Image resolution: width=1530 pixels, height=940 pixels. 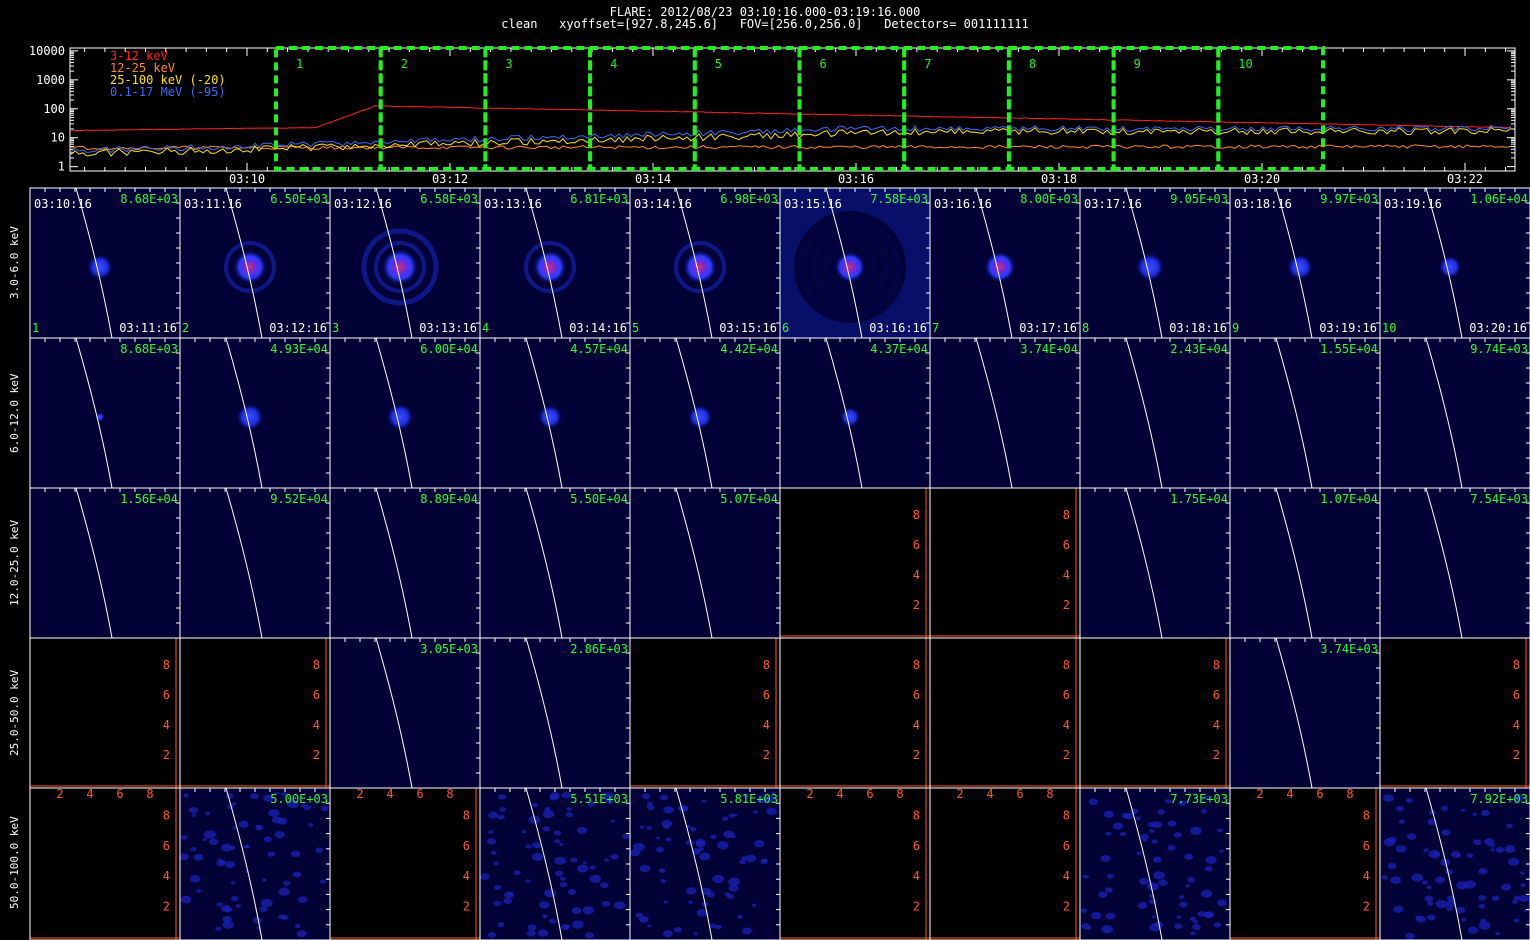 I want to click on map-cell: 4.37E+04, so click(x=855, y=413).